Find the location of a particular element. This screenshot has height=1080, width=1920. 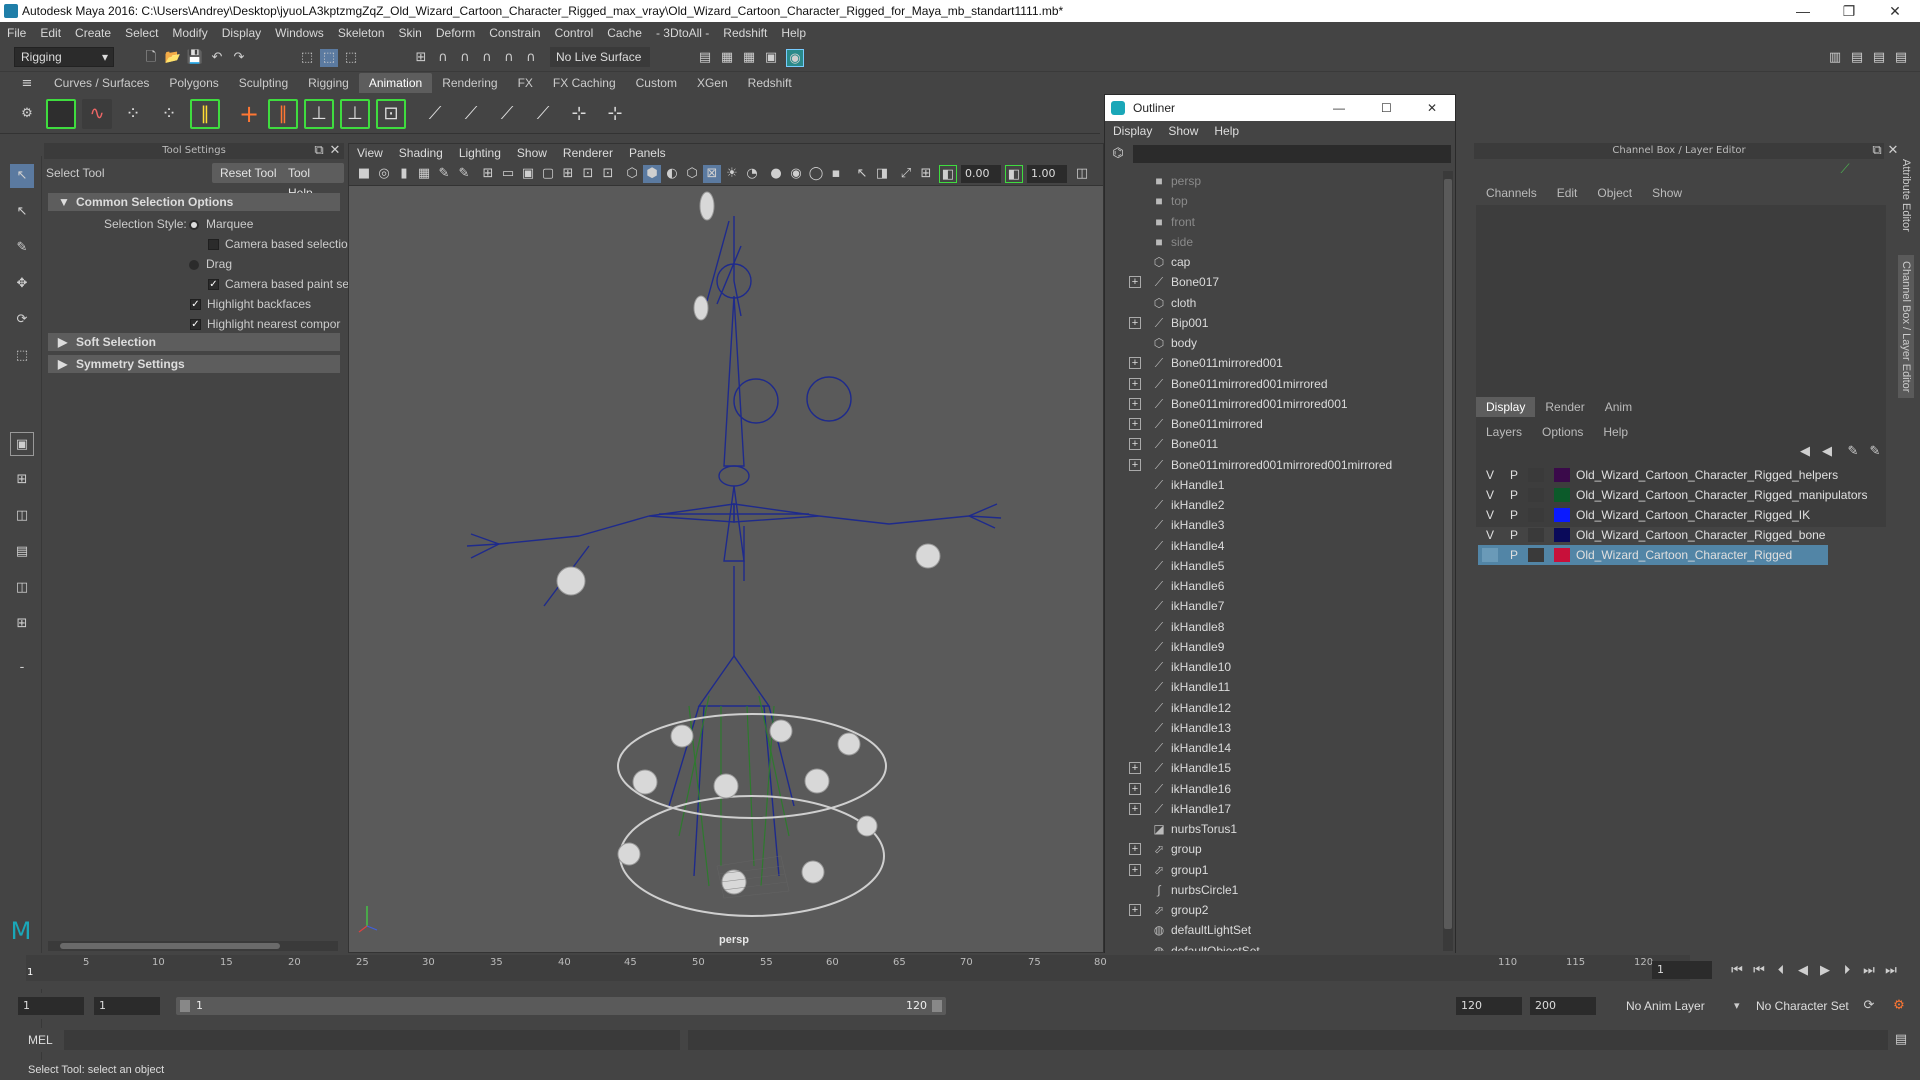

close-button: ✕ is located at coordinates (1895, 11).